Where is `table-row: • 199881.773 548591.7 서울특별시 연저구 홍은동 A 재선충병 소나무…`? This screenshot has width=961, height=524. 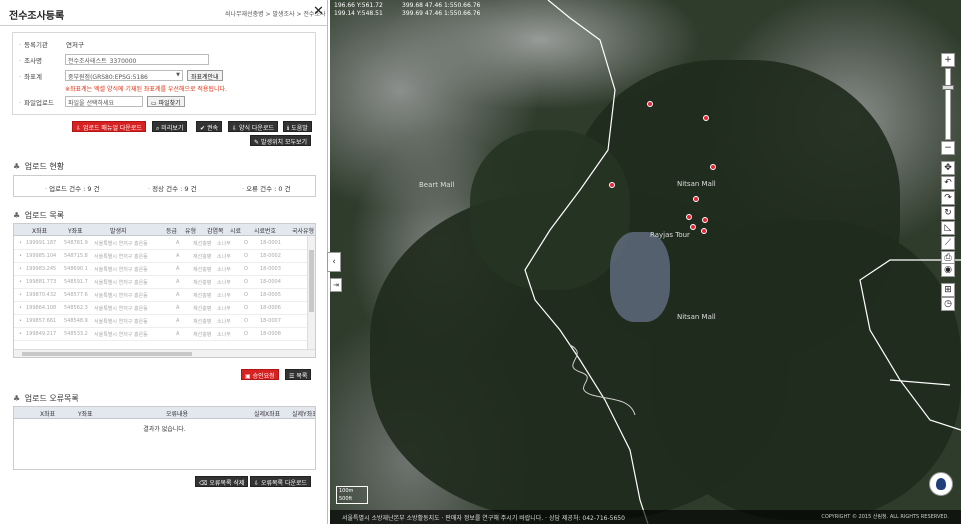
table-row: • 199881.773 548591.7 서울특별시 연저구 홍은동 A 재선충병 소나무… is located at coordinates (164, 282).